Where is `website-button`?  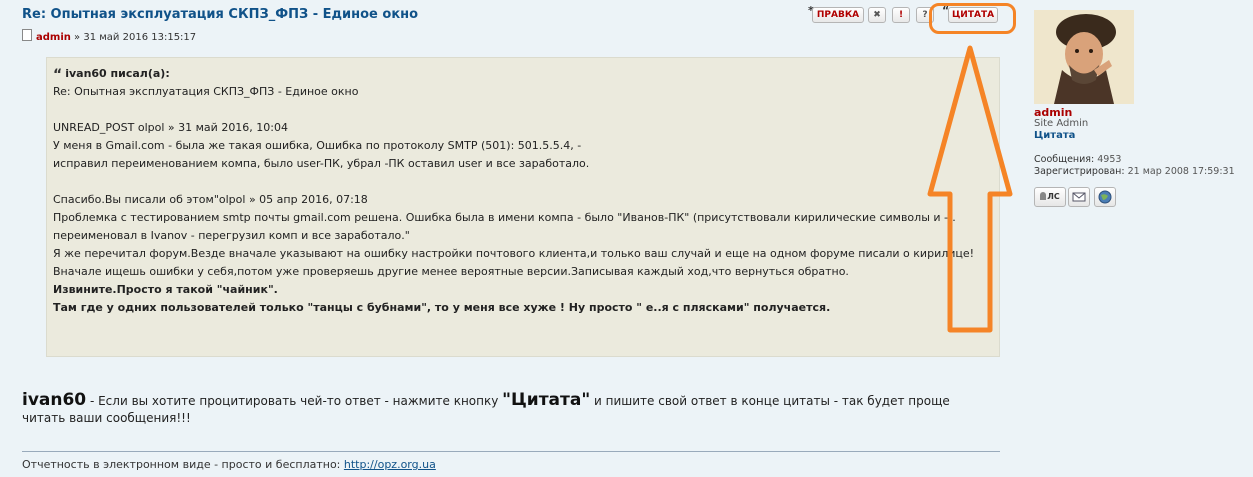 website-button is located at coordinates (1105, 197).